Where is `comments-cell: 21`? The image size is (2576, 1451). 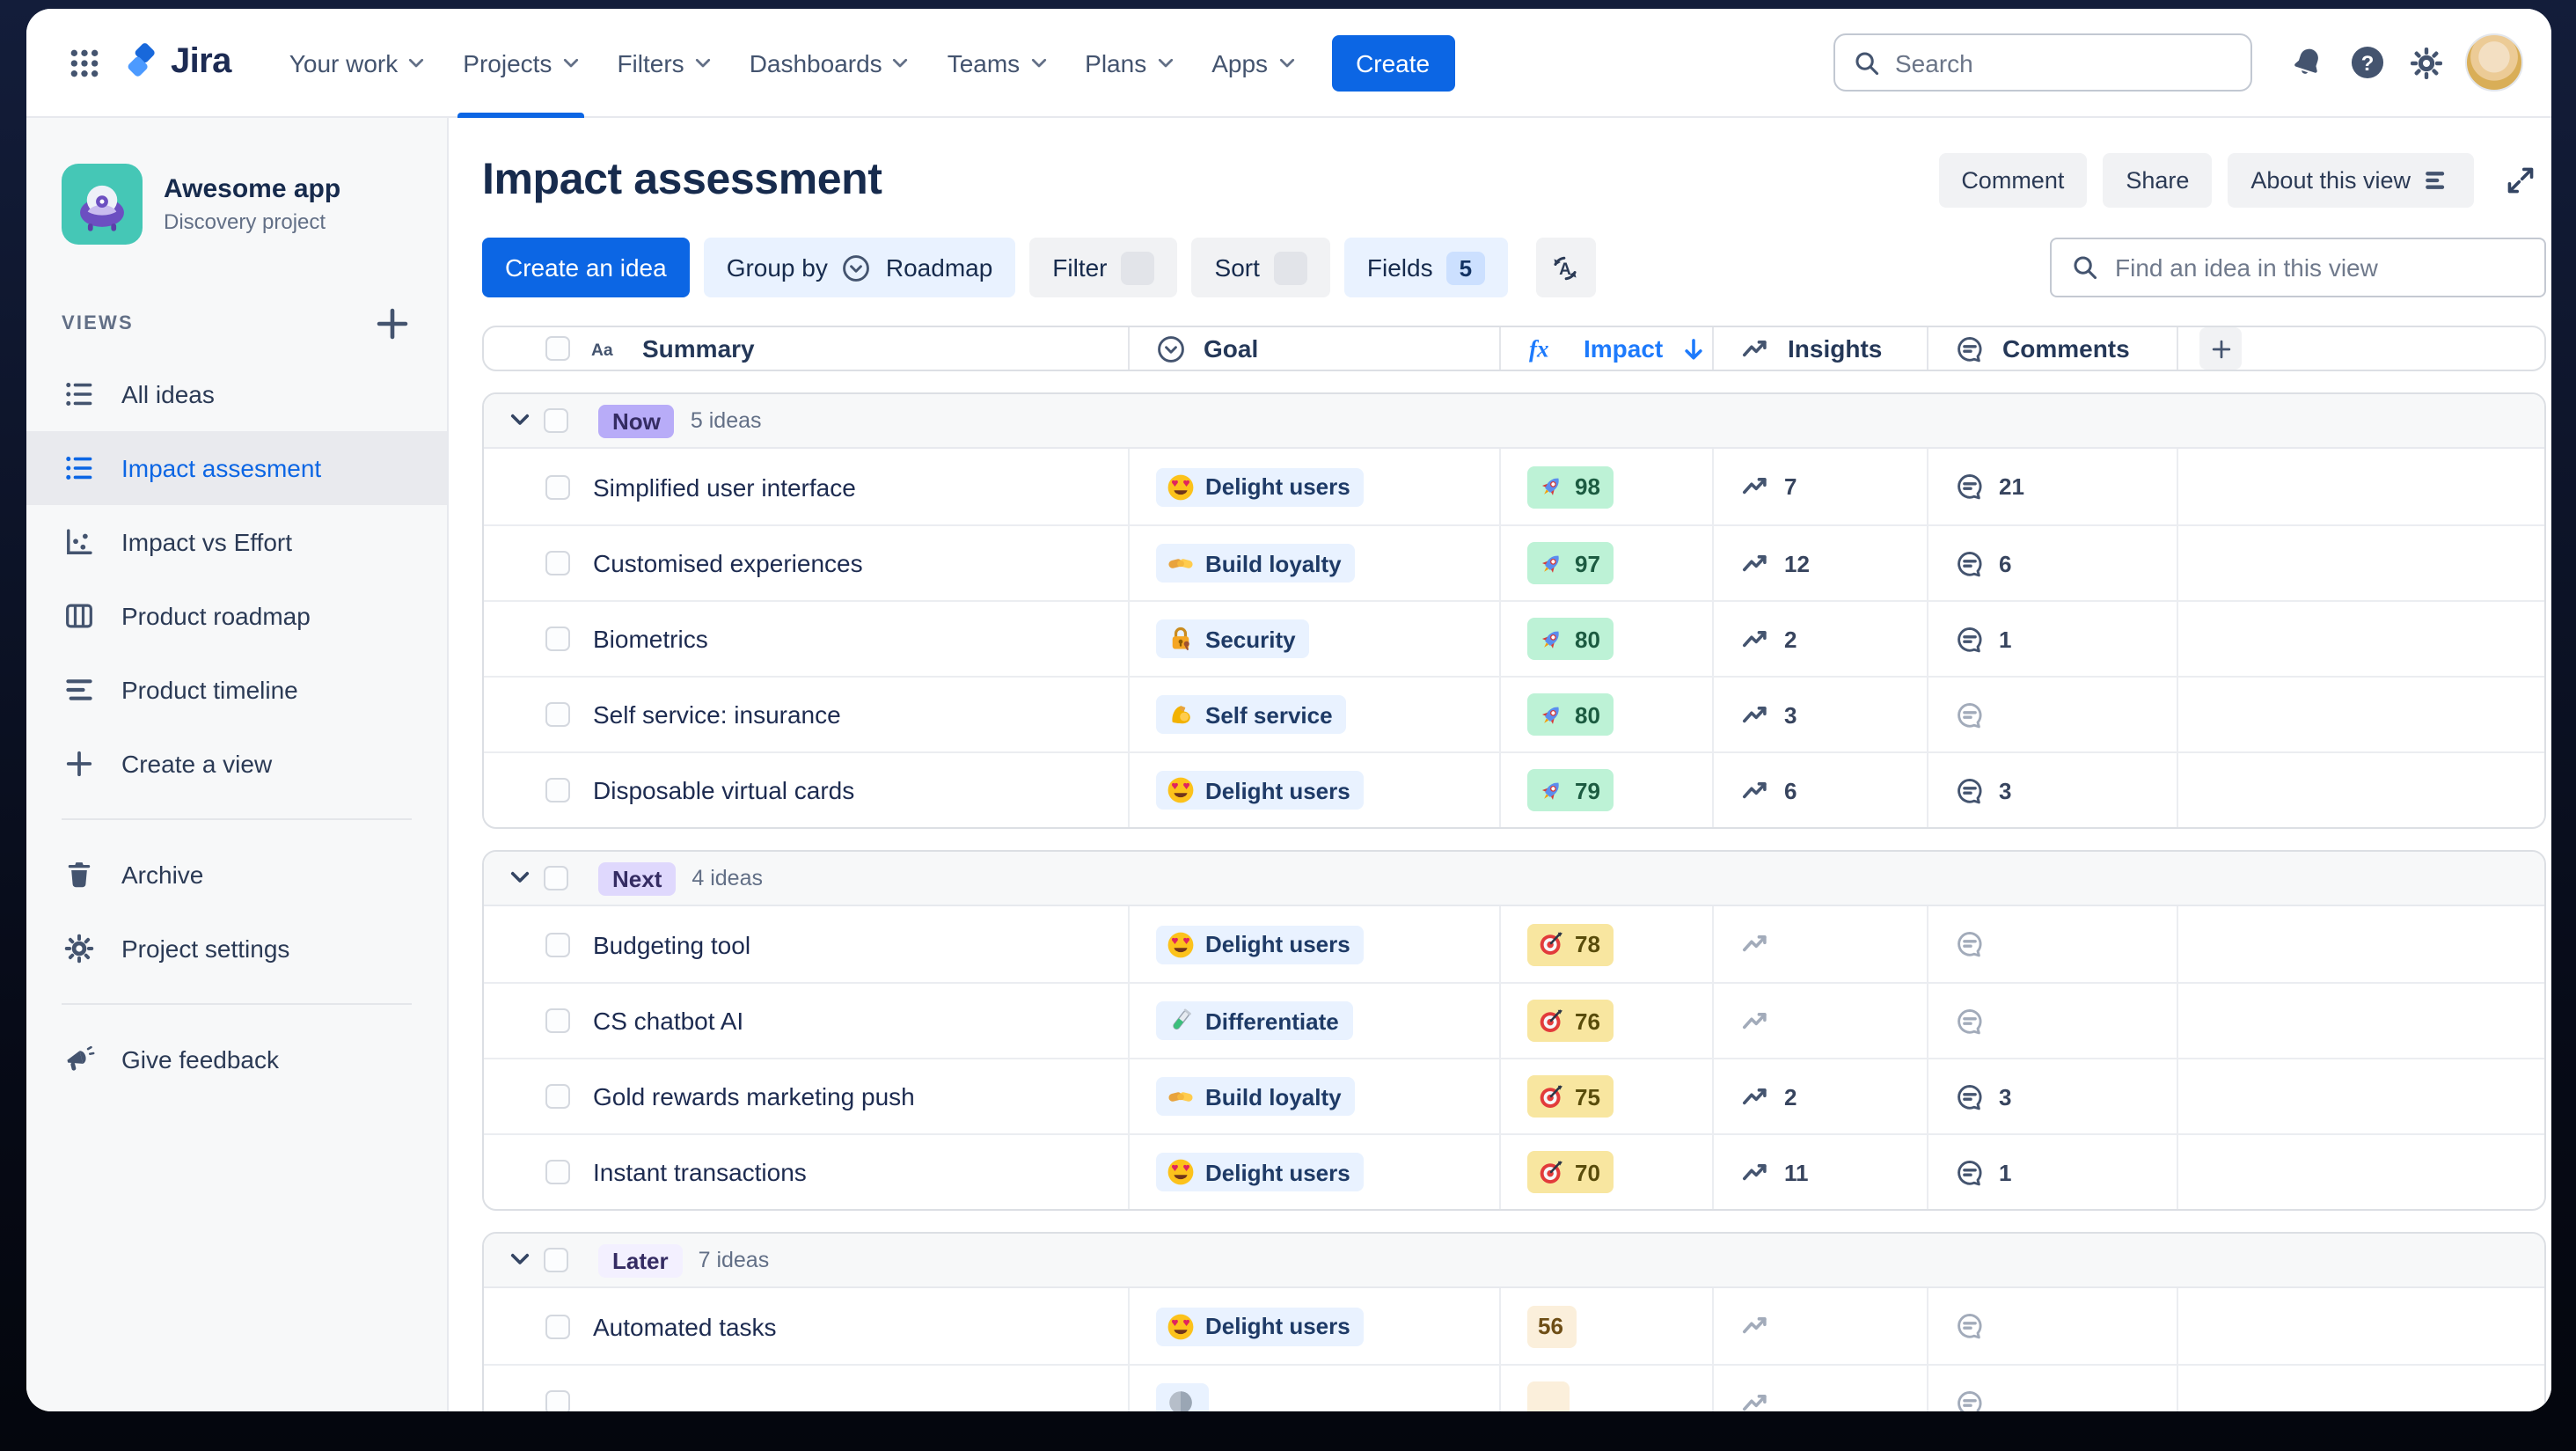 comments-cell: 21 is located at coordinates (2052, 486).